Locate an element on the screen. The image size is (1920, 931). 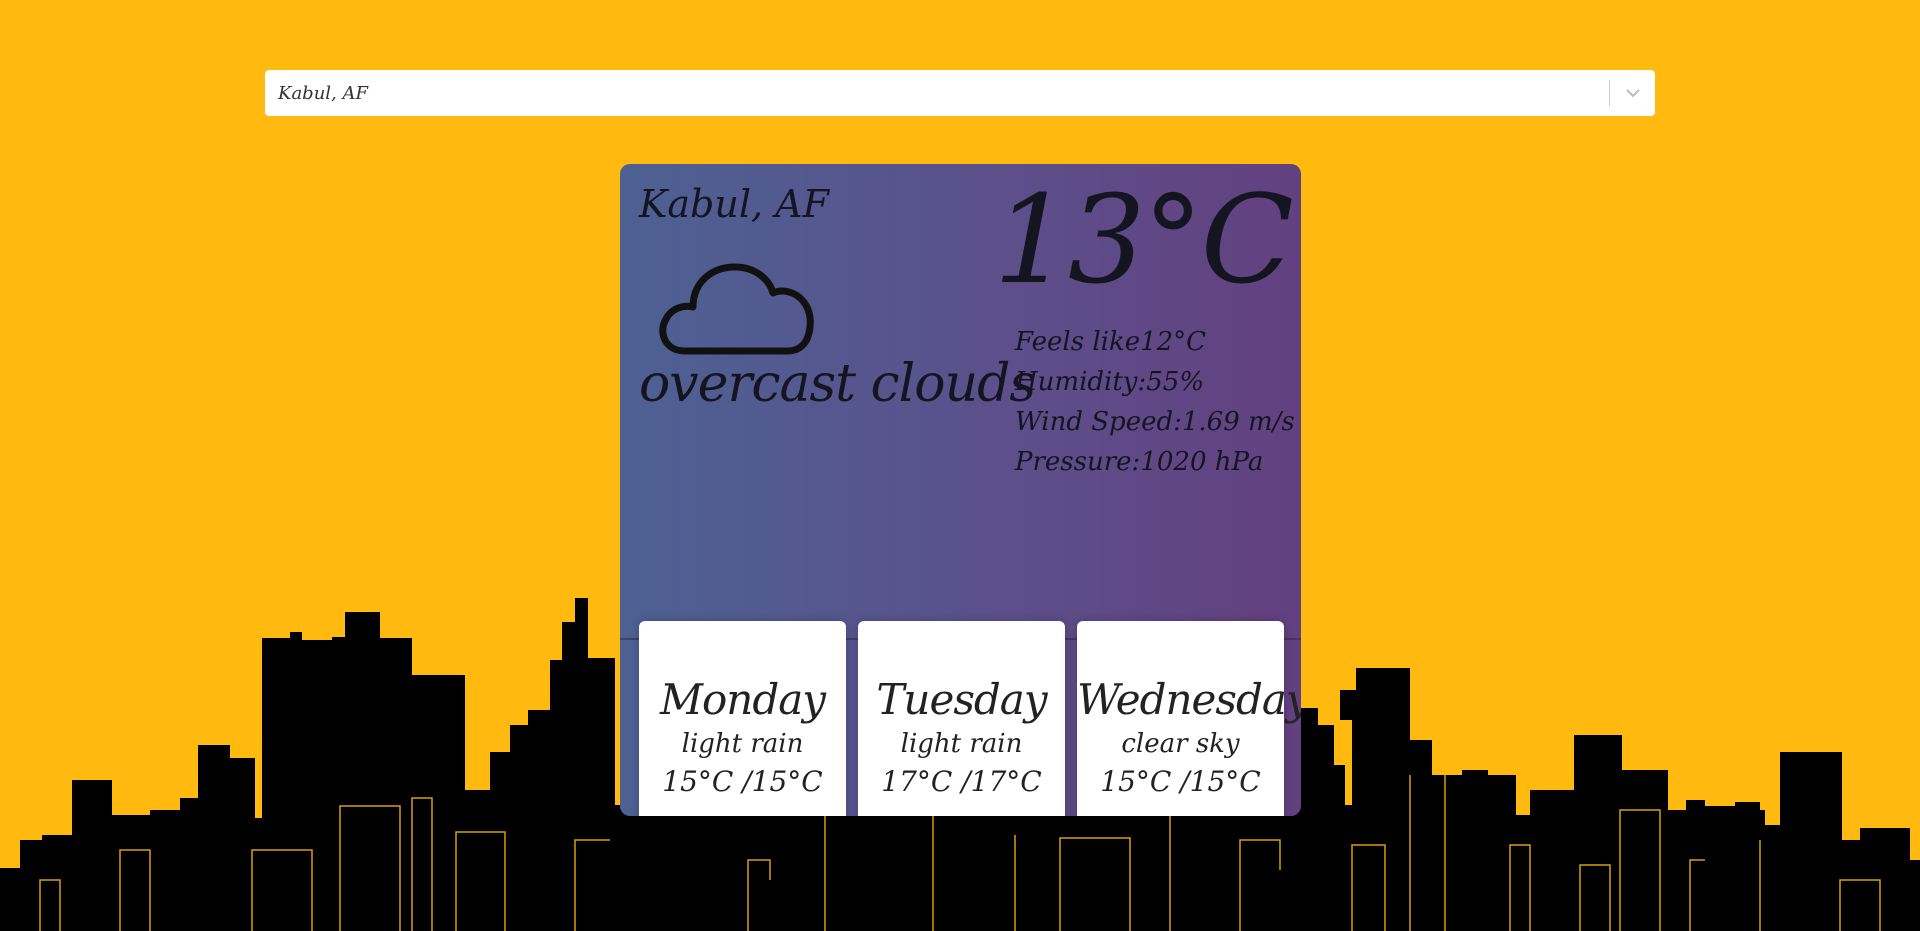
forecast-card-wednesday: Wednesday clear sky 15°C /15°C is located at coordinates (1189, 718).